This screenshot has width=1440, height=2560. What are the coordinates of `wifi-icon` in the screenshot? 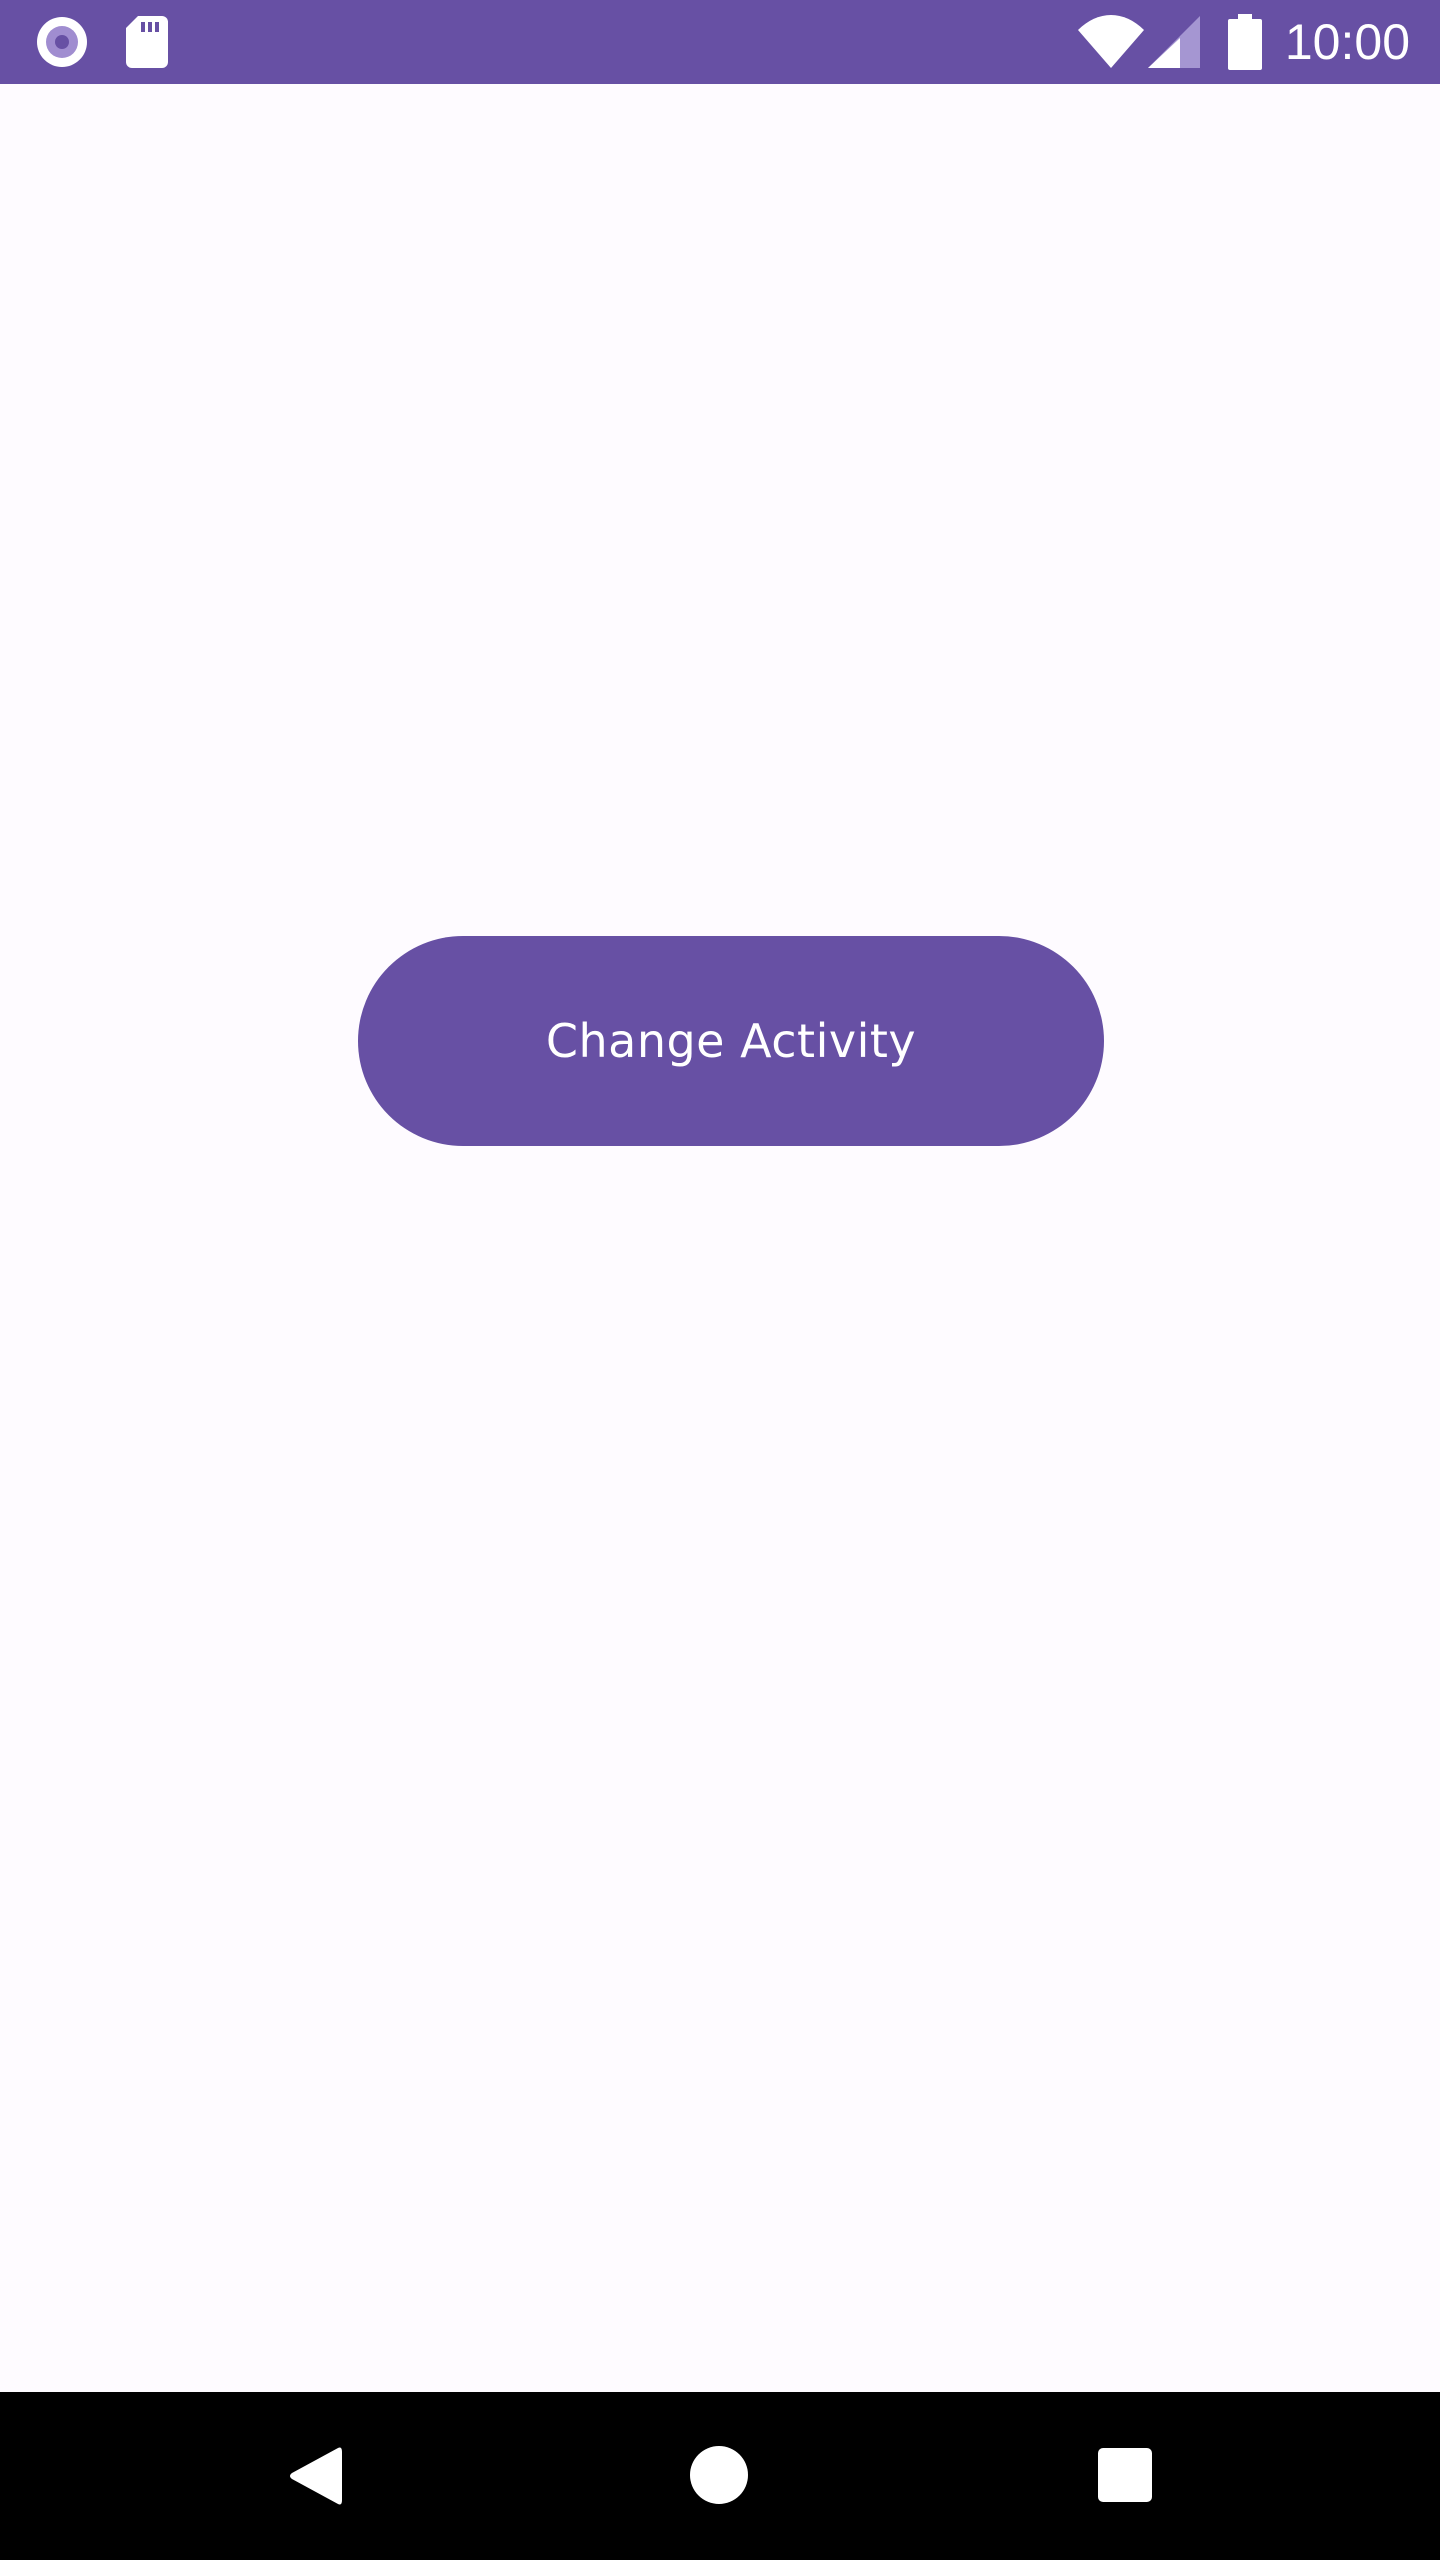 It's located at (1111, 41).